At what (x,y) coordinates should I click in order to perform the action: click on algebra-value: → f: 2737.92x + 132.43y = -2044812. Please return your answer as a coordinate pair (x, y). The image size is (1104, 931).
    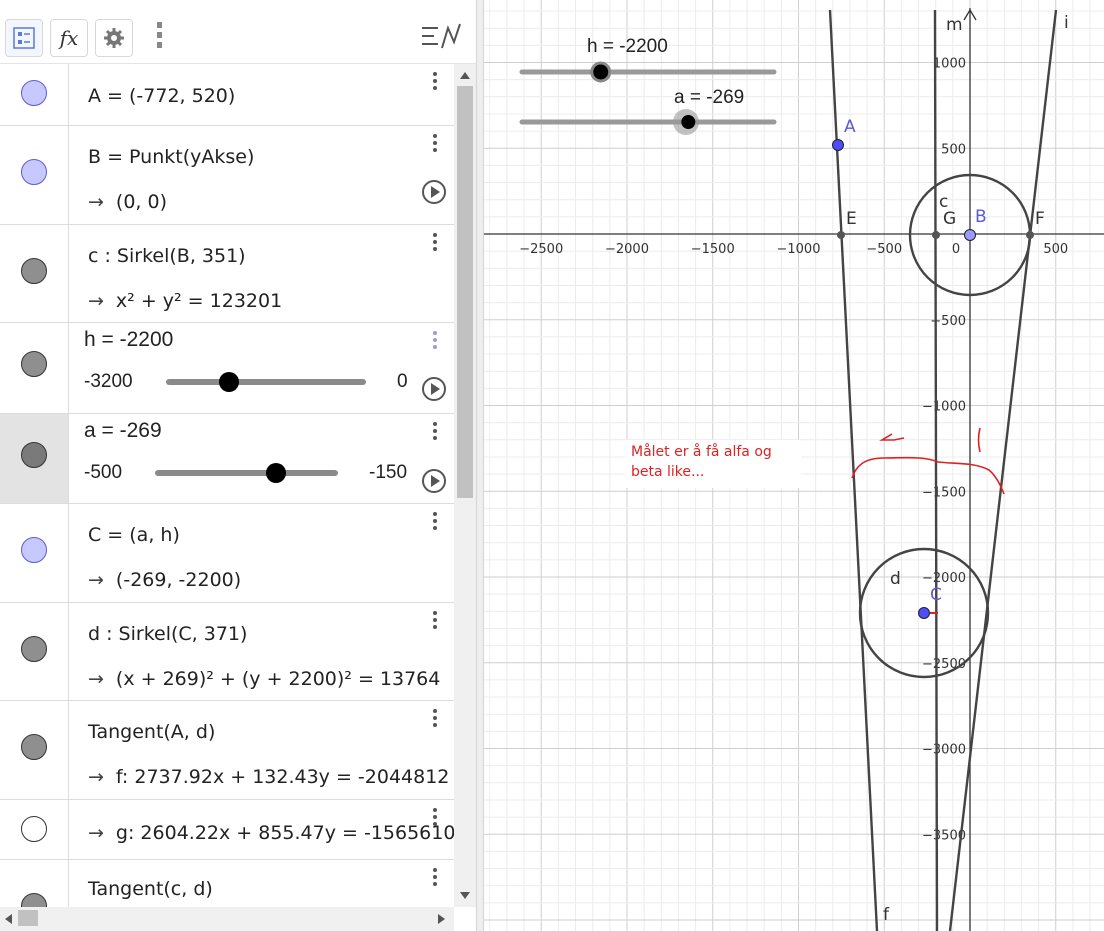
    Looking at the image, I should click on (269, 777).